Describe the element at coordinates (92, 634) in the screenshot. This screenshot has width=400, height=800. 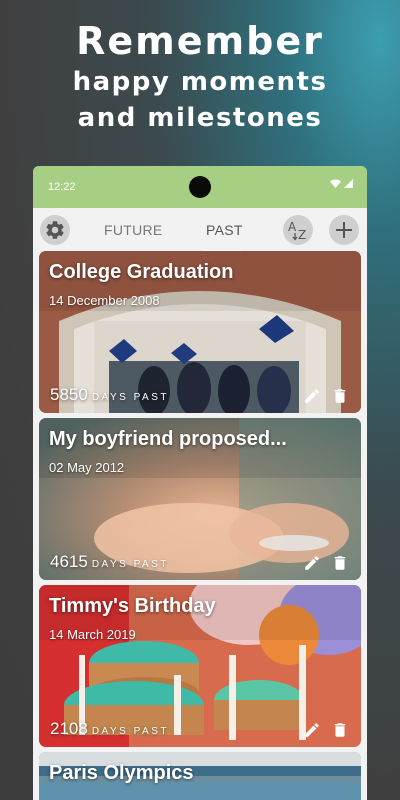
I see `event-date: 14 March 2019` at that location.